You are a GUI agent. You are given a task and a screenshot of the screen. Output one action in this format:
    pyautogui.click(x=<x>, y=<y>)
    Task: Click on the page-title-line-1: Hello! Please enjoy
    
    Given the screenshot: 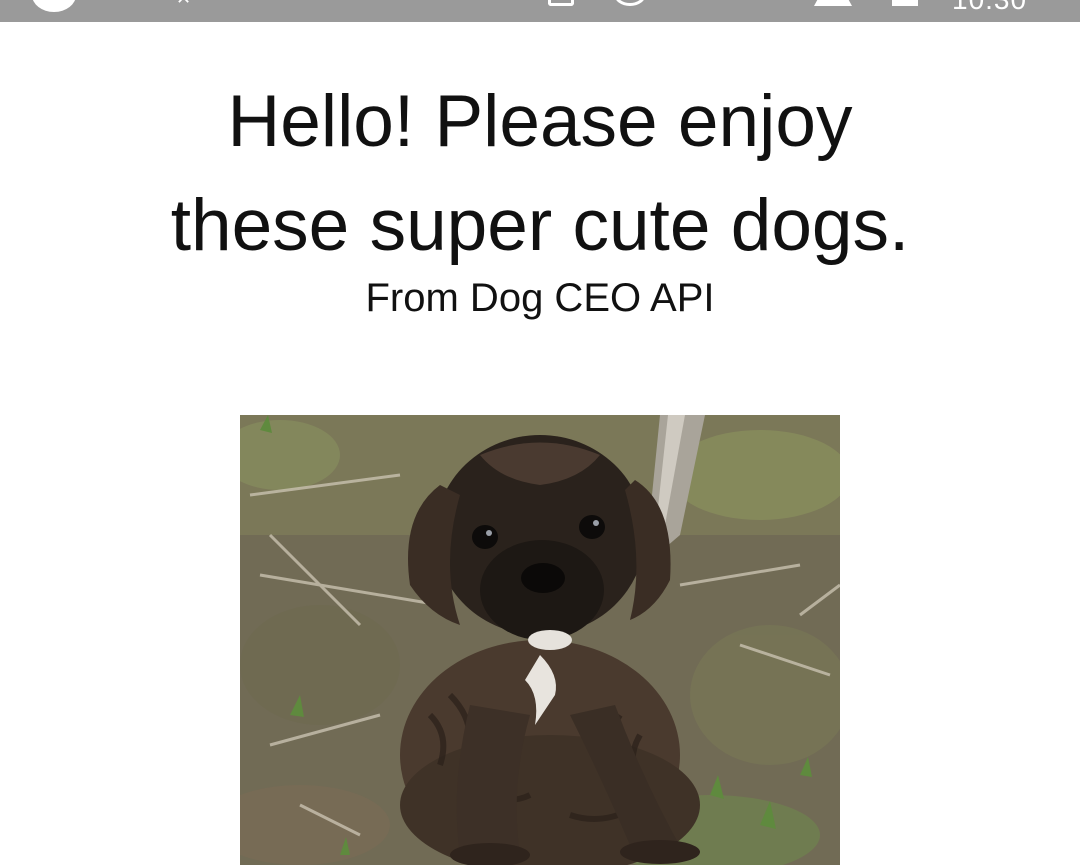 What is the action you would take?
    pyautogui.click(x=540, y=121)
    